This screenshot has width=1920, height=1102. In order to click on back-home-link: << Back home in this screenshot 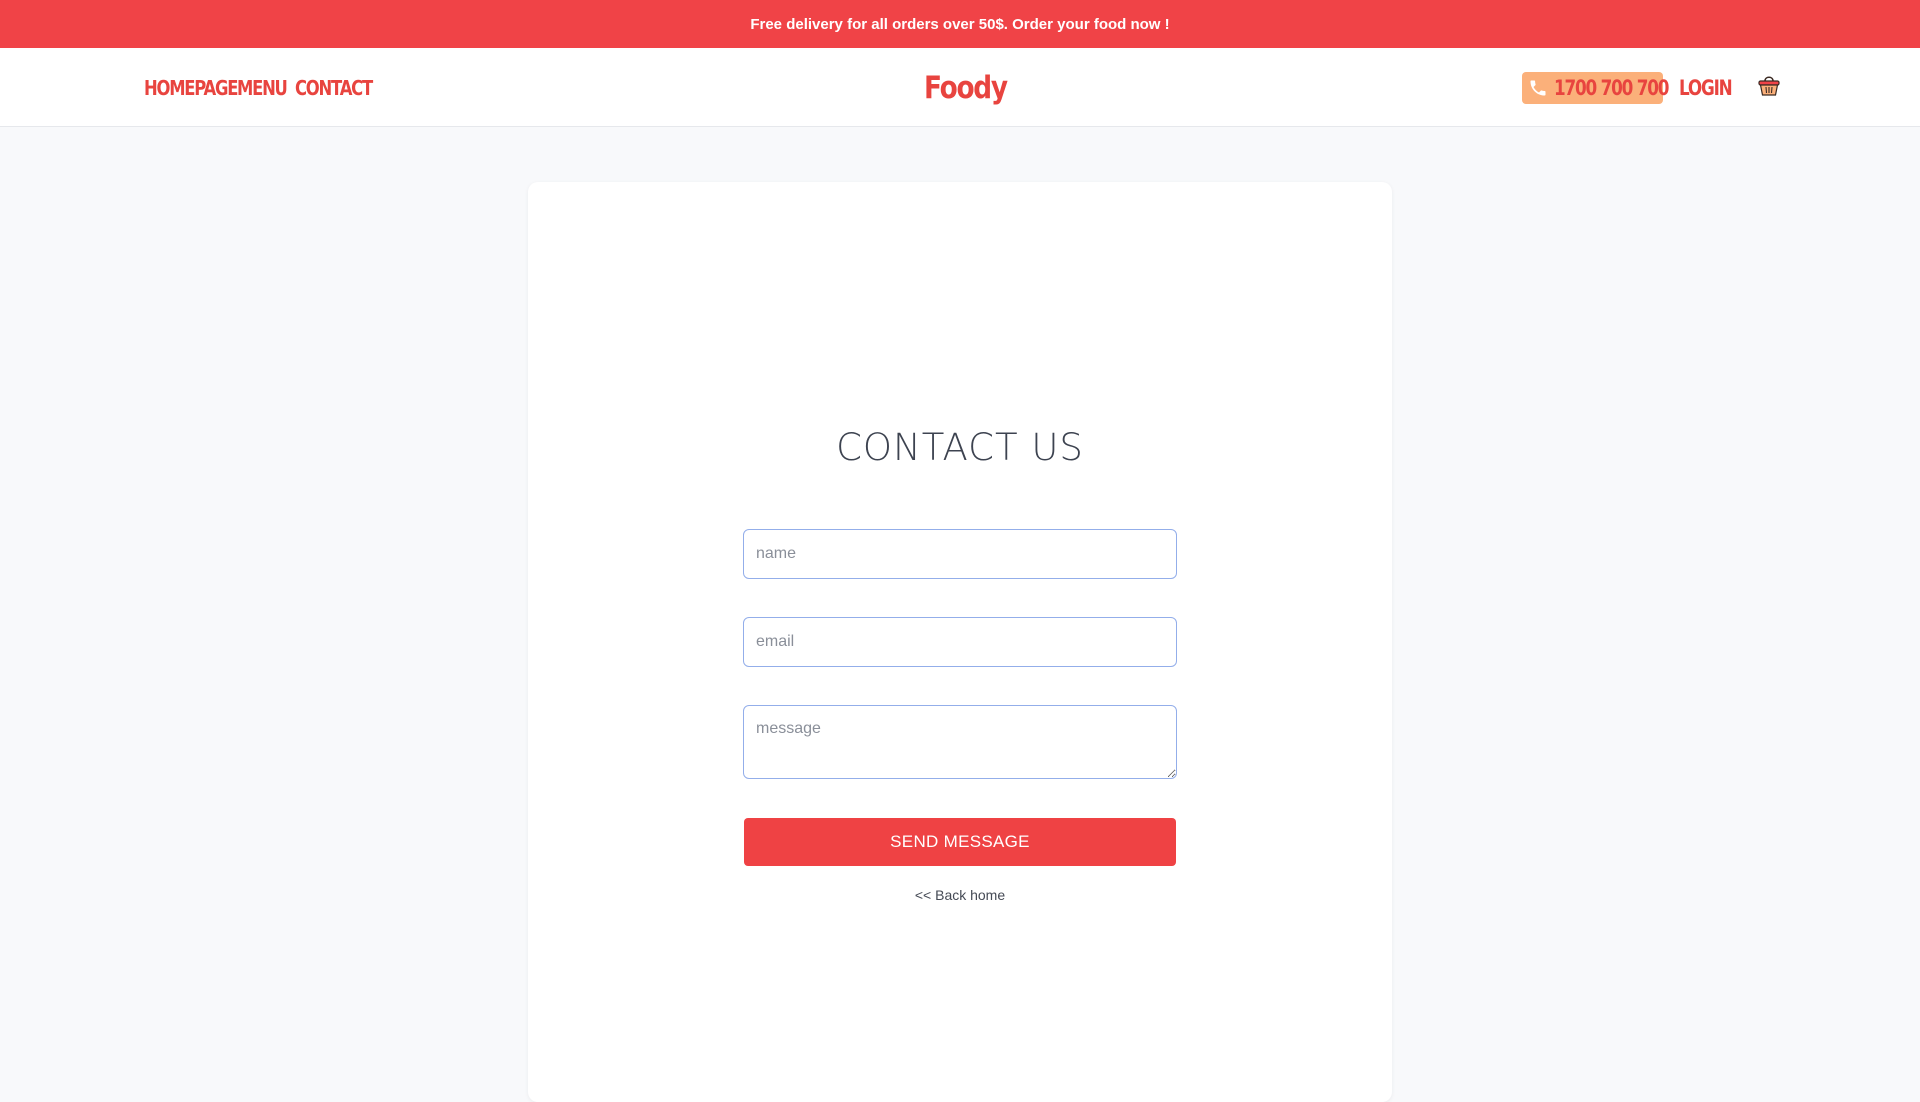, I will do `click(960, 895)`.